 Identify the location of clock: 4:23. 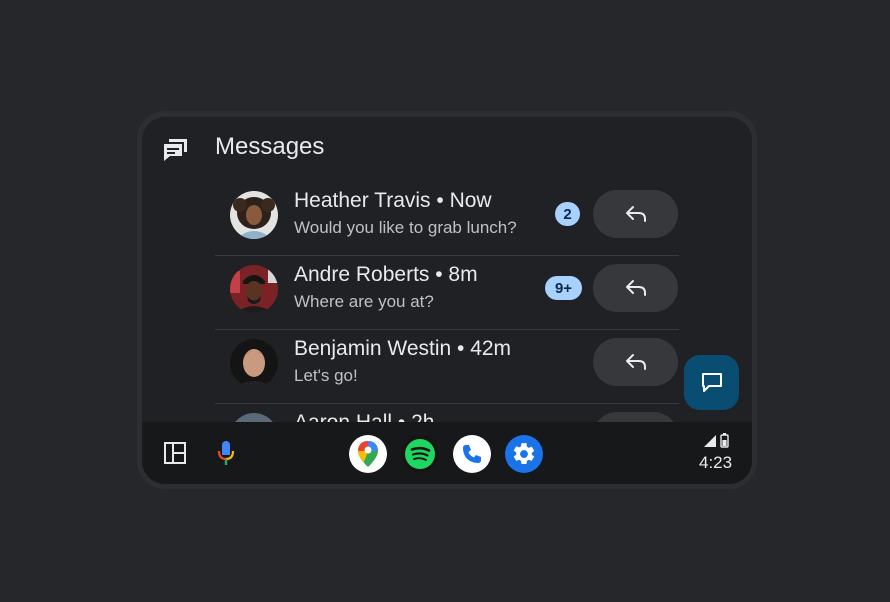
(716, 462).